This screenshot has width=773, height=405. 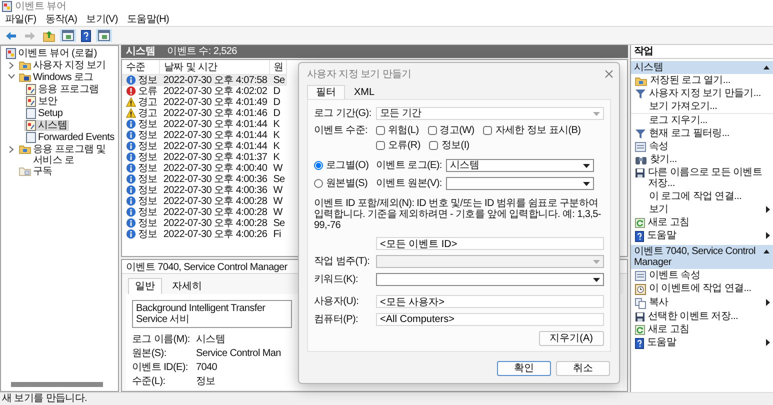 What do you see at coordinates (215, 223) in the screenshot?
I see `table-cell-text: 2022-07-30 오후 4:00:28` at bounding box center [215, 223].